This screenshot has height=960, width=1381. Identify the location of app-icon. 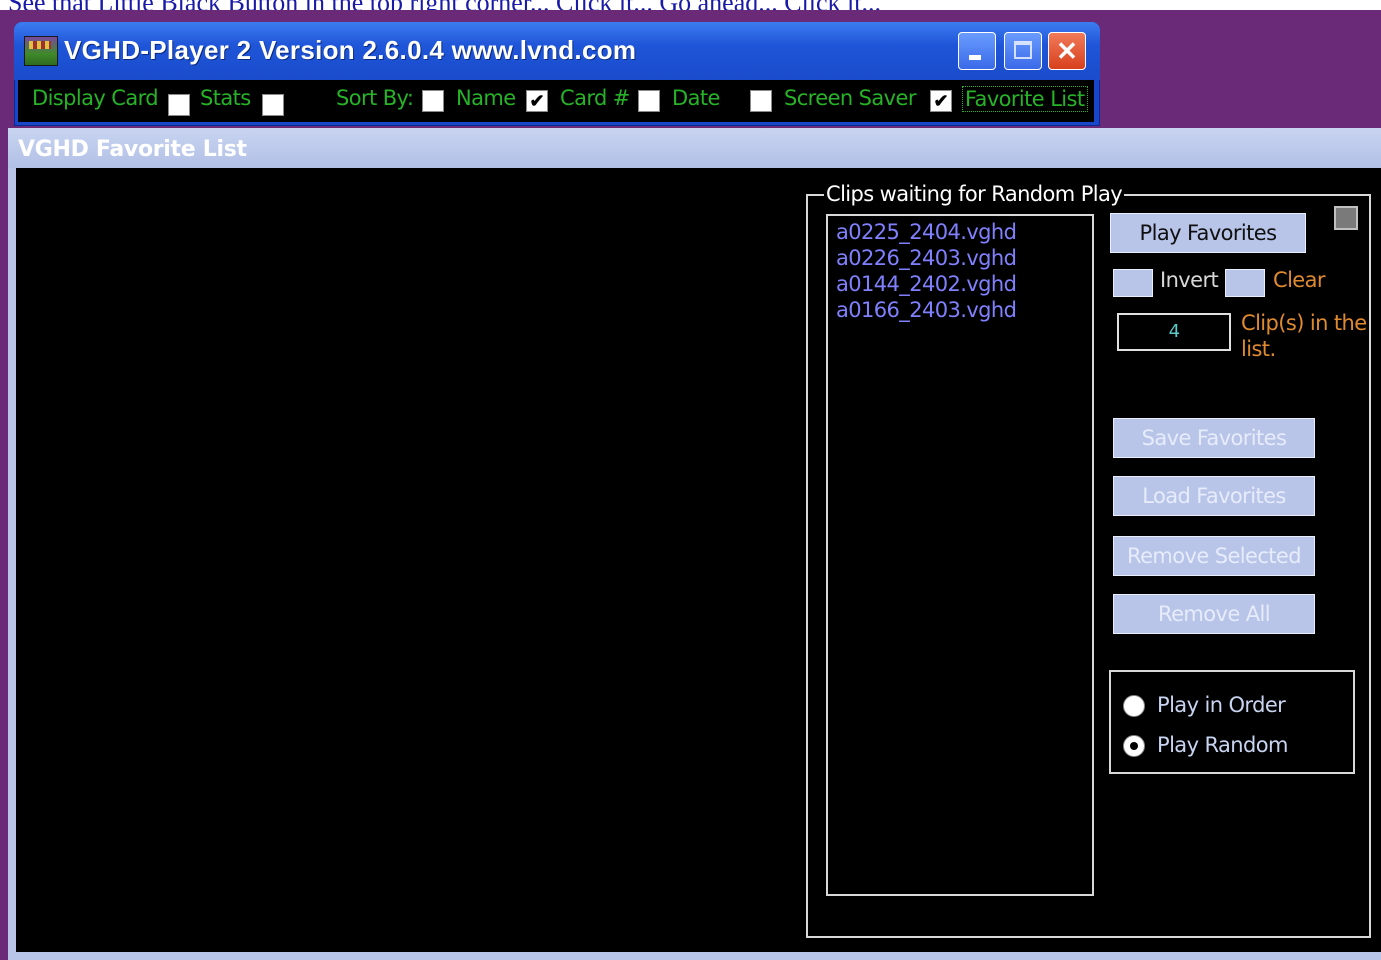
(41, 51).